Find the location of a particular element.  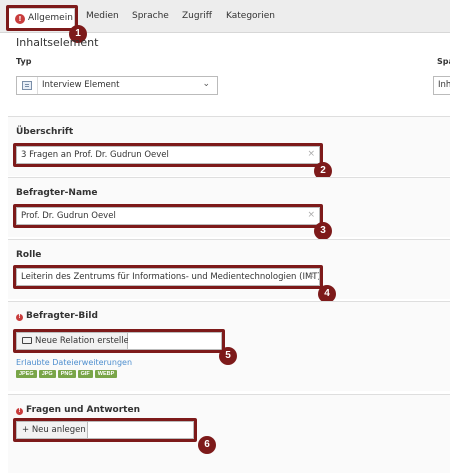

badge-jpeg: JPEG is located at coordinates (26, 374).